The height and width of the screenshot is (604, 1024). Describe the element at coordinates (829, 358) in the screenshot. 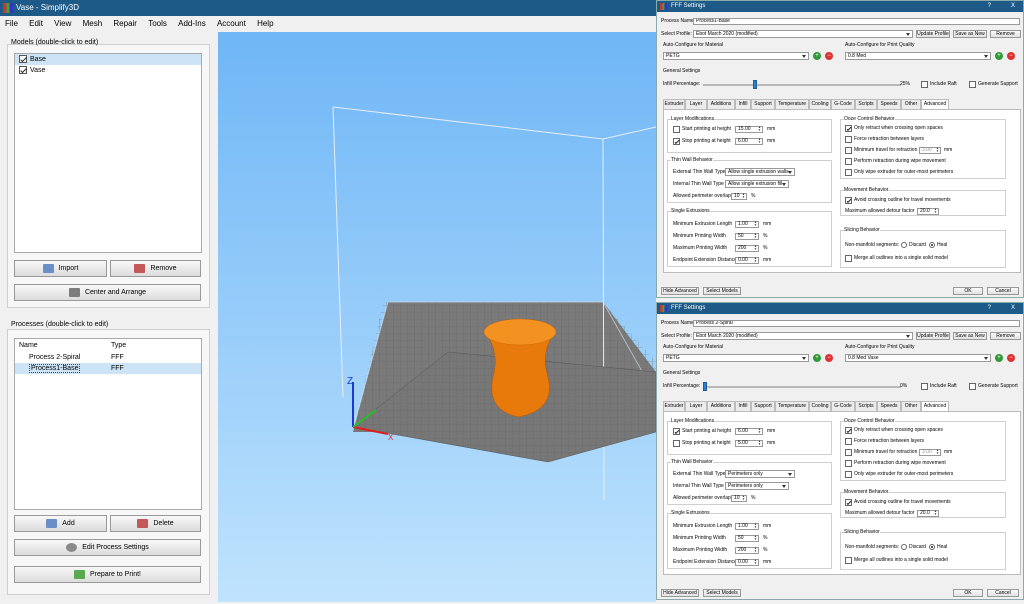

I see `remove-material-icon: −` at that location.